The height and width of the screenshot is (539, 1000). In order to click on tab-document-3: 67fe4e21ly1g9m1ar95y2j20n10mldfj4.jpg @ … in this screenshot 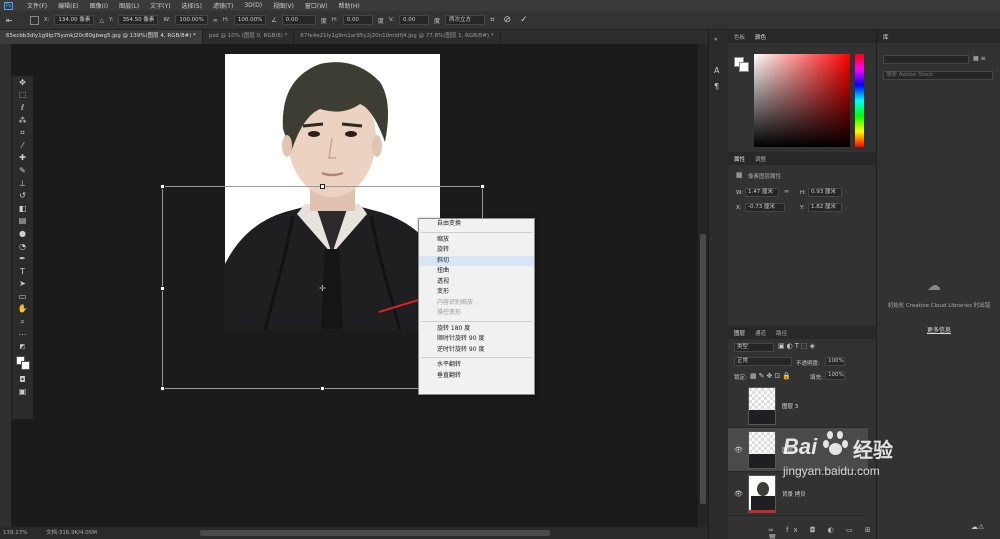, I will do `click(397, 37)`.